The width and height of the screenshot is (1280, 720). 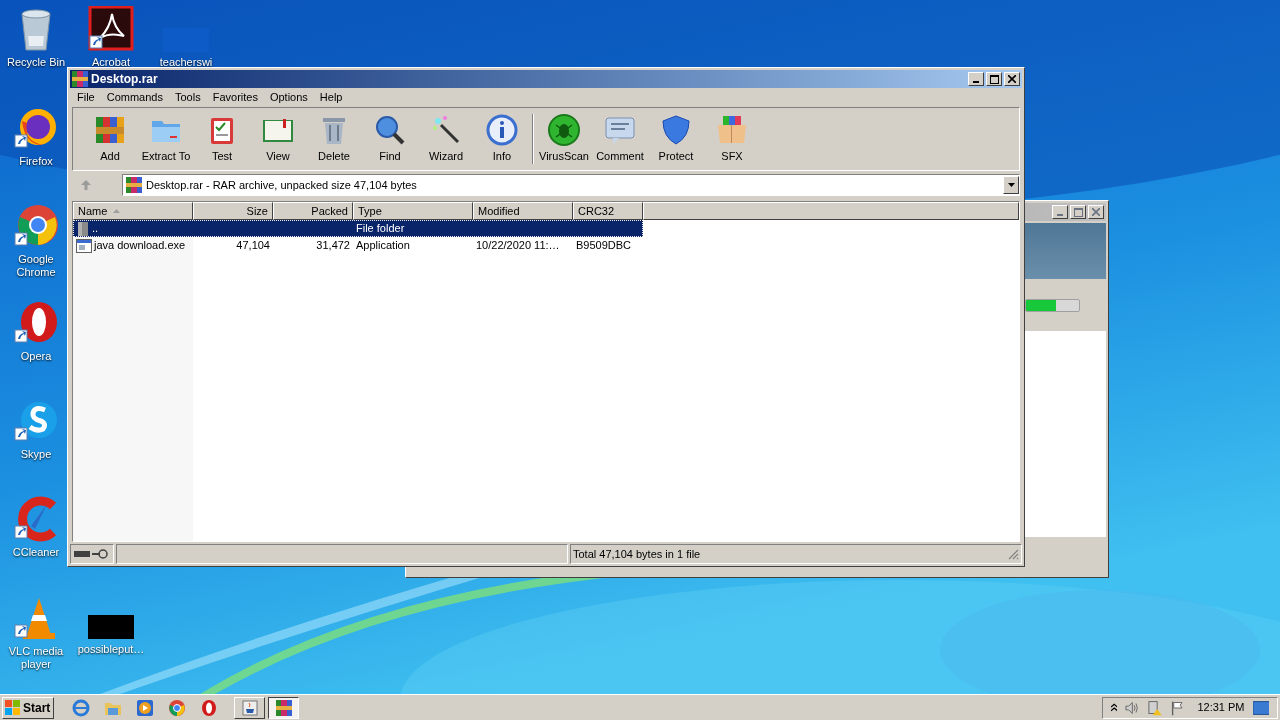 What do you see at coordinates (233, 211) in the screenshot?
I see `column-header: Size` at bounding box center [233, 211].